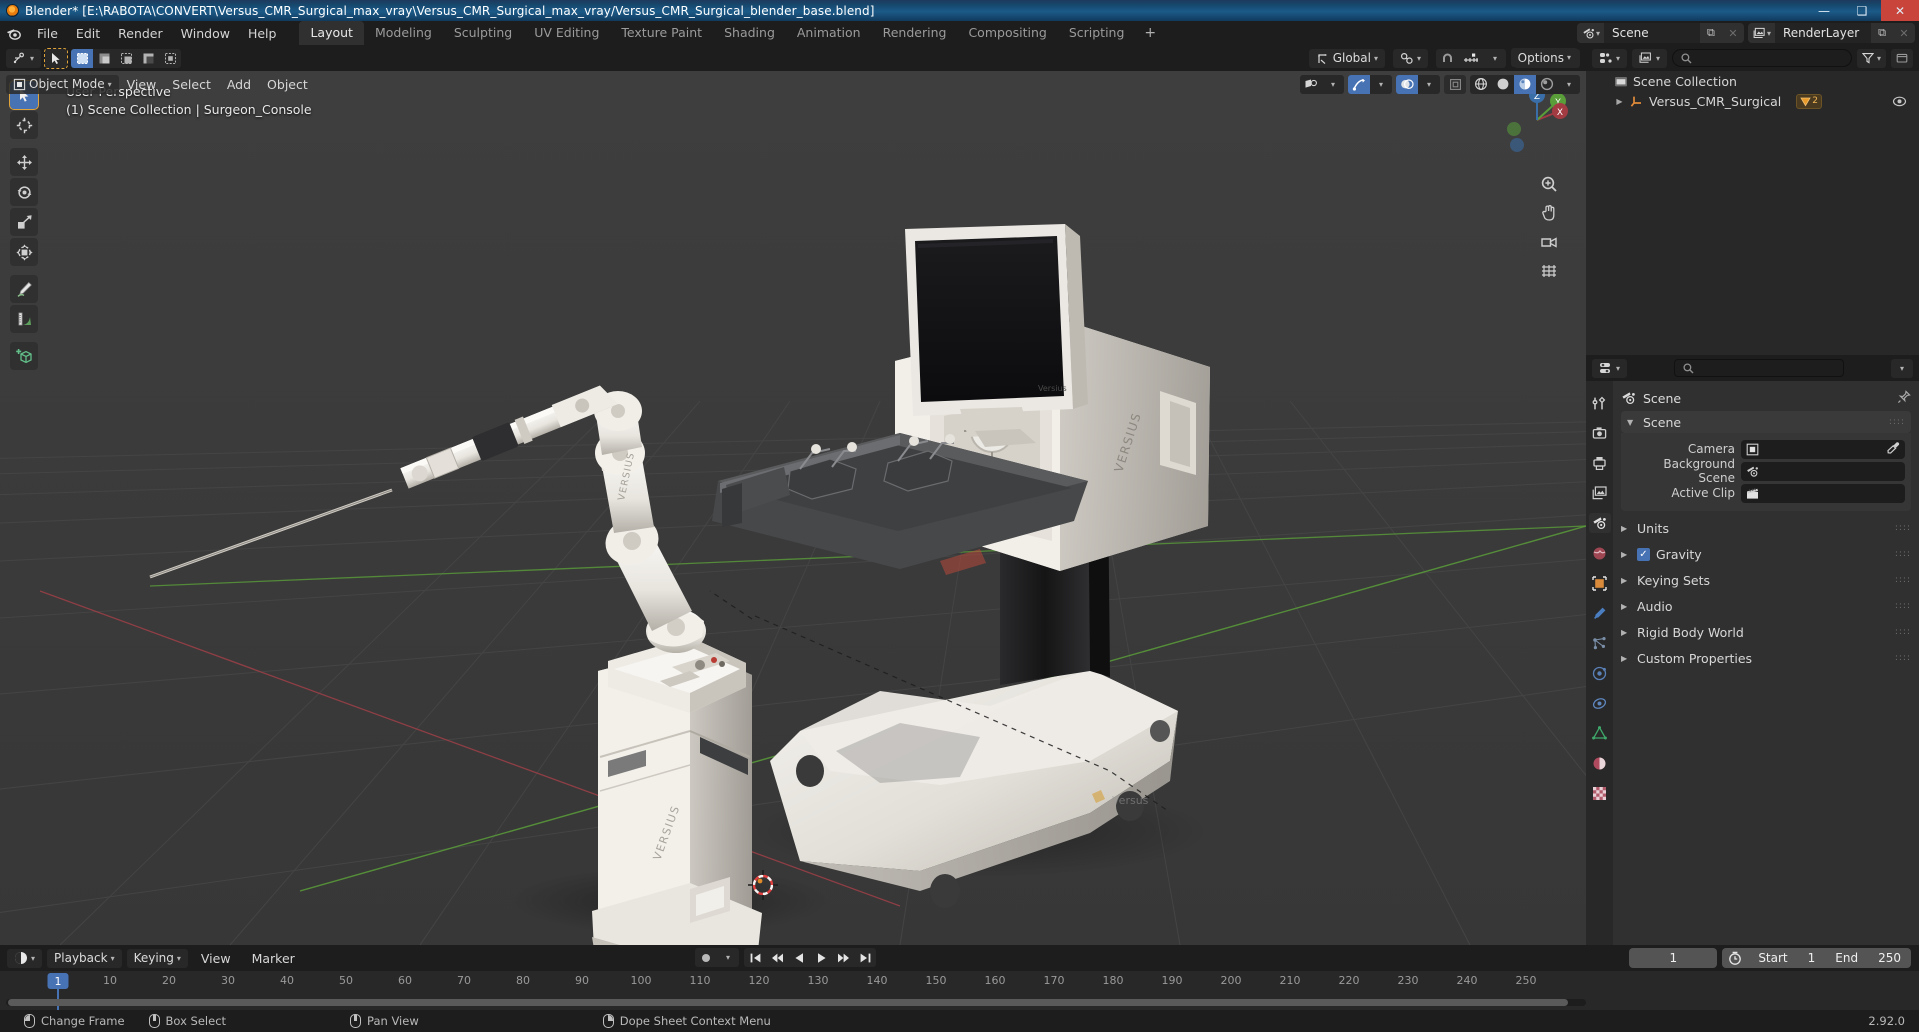 This screenshot has height=1032, width=1919. I want to click on scene-name: Scene, so click(1651, 33).